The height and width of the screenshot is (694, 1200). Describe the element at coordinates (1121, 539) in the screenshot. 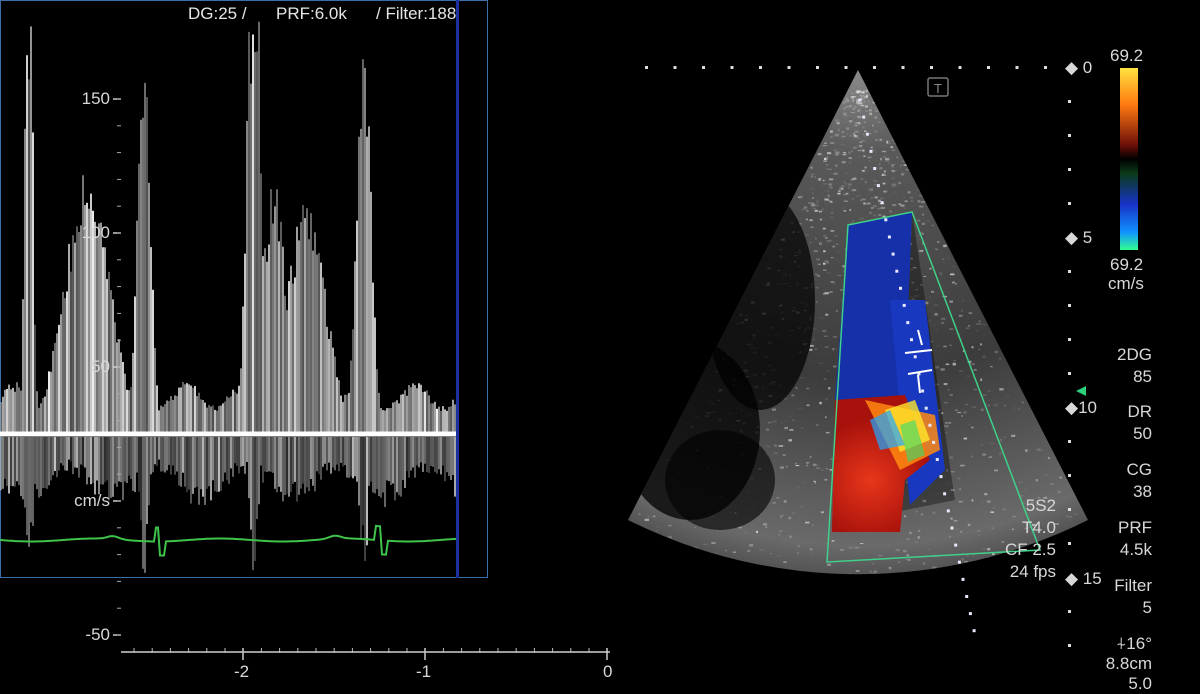

I see `param-prf: PRF 4.5k` at that location.